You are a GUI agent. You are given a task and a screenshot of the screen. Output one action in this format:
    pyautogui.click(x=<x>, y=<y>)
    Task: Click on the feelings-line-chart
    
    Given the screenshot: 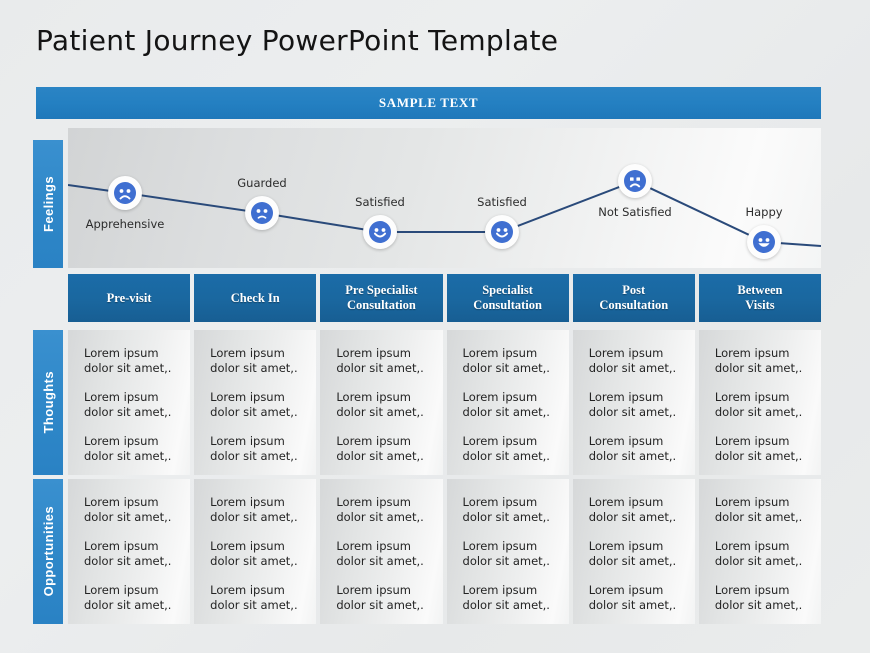 What is the action you would take?
    pyautogui.click(x=444, y=213)
    